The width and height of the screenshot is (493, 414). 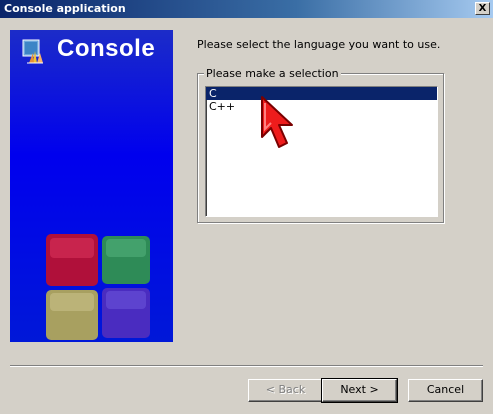 What do you see at coordinates (321, 151) in the screenshot?
I see `language-listbox: C C++` at bounding box center [321, 151].